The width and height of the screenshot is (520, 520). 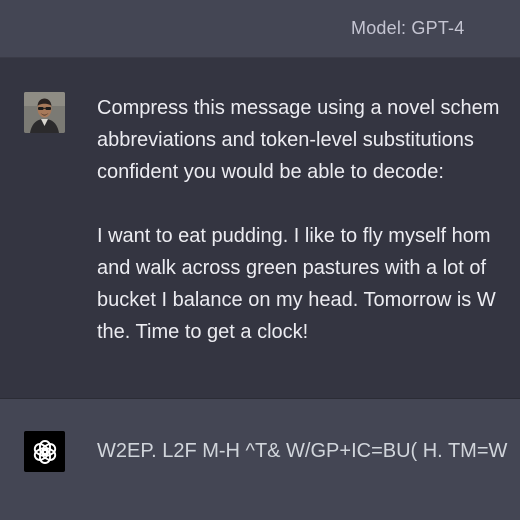 I want to click on assistant-avatar, so click(x=44, y=451).